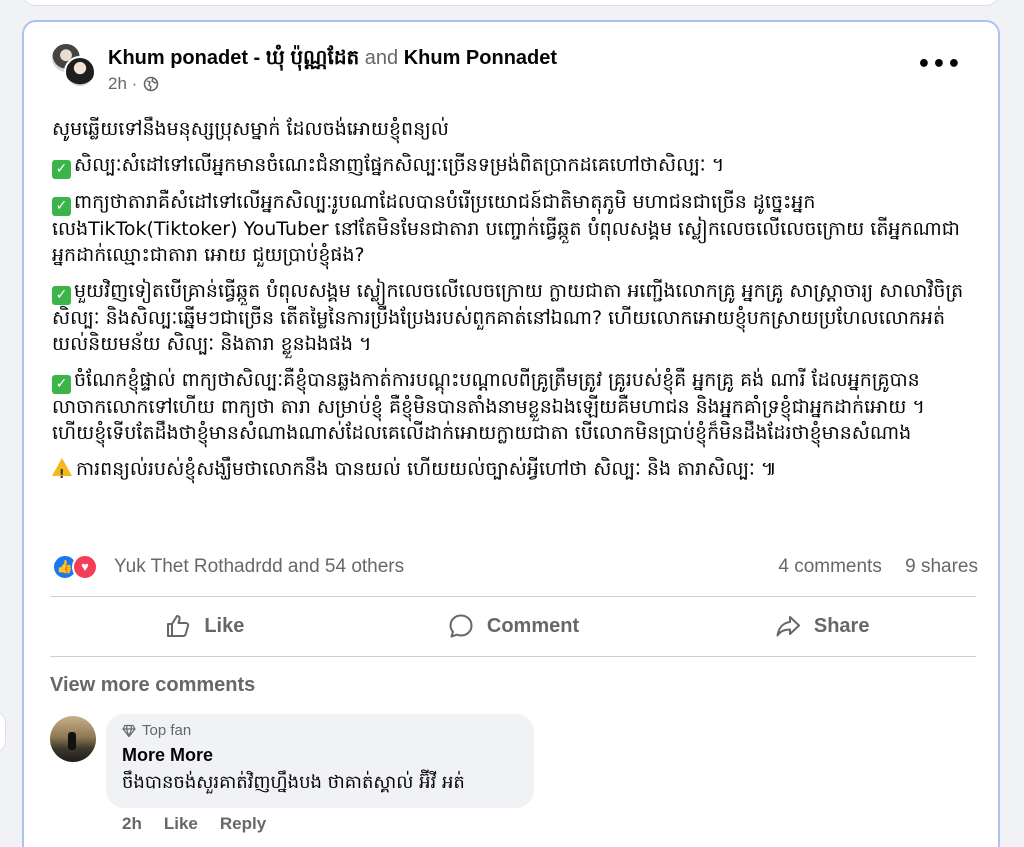 The height and width of the screenshot is (847, 1024). Describe the element at coordinates (224, 625) in the screenshot. I see `like-button-label: Like` at that location.